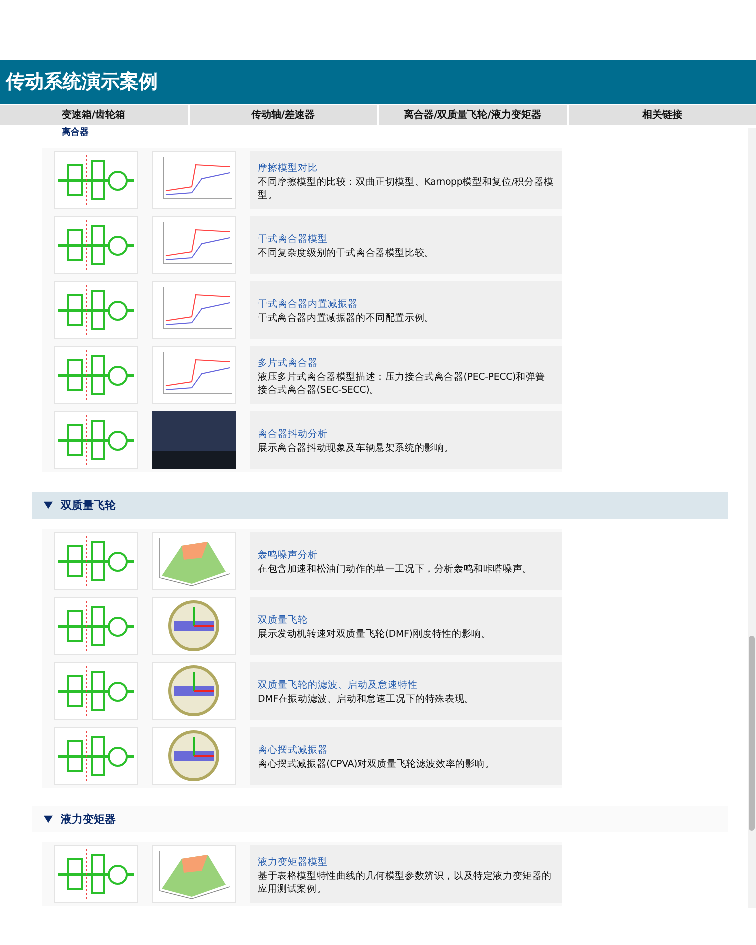 The image size is (756, 945). I want to click on nav-tab: 离合器/双质量飞轮/液力变矩器, so click(472, 115).